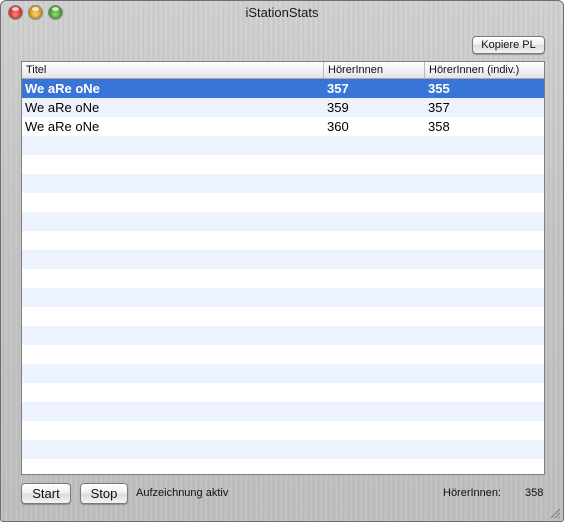  Describe the element at coordinates (439, 88) in the screenshot. I see `cell-listeners-indiv: 355` at that location.